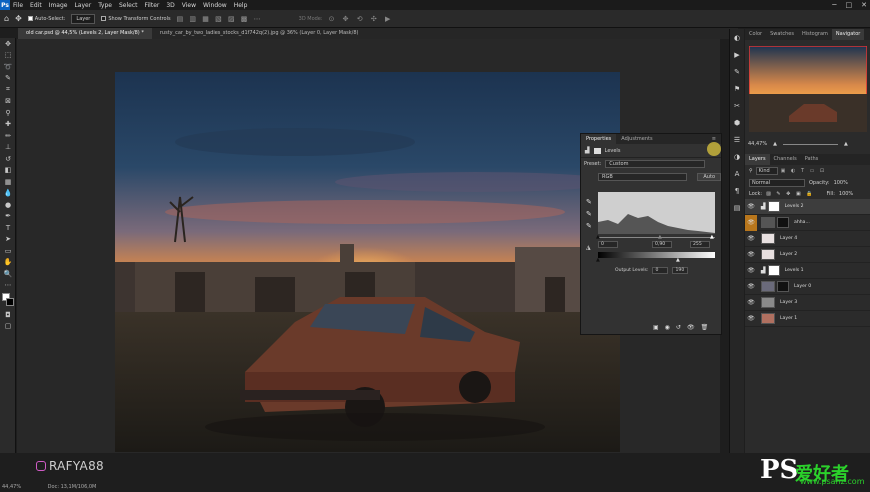  What do you see at coordinates (170, 5) in the screenshot?
I see `menu-3d: 3D` at bounding box center [170, 5].